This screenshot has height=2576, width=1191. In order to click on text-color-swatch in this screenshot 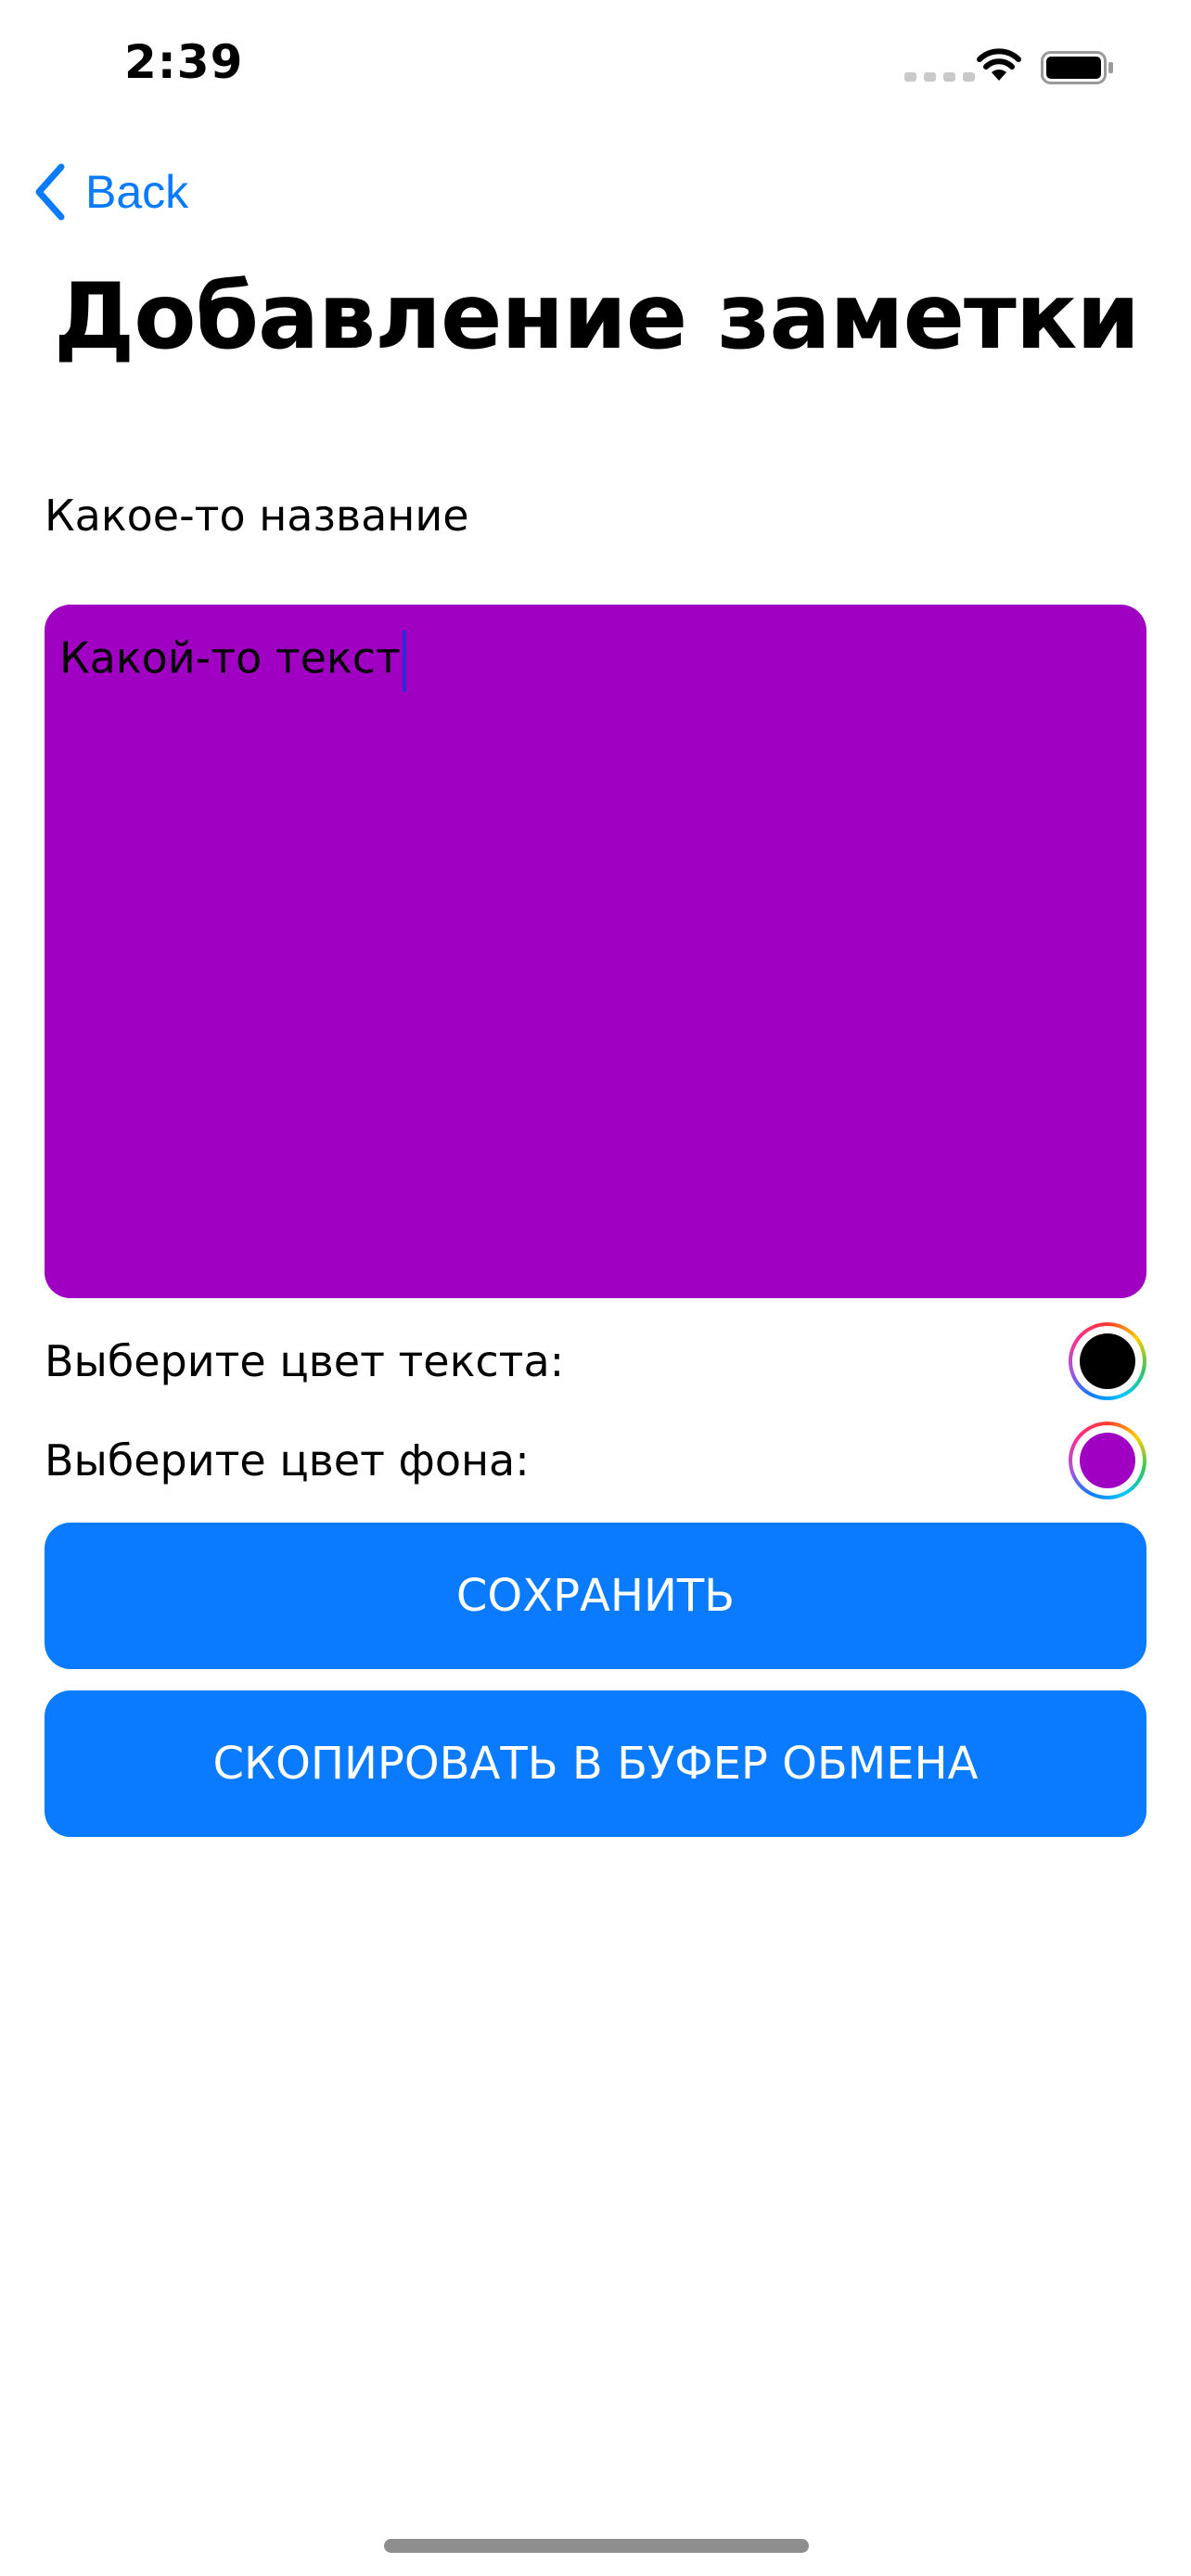, I will do `click(1107, 1361)`.